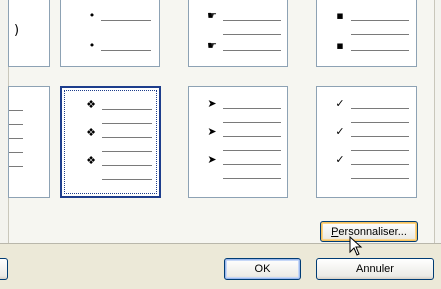 Image resolution: width=441 pixels, height=289 pixels. I want to click on tile-label-fragment: ), so click(17, 30).